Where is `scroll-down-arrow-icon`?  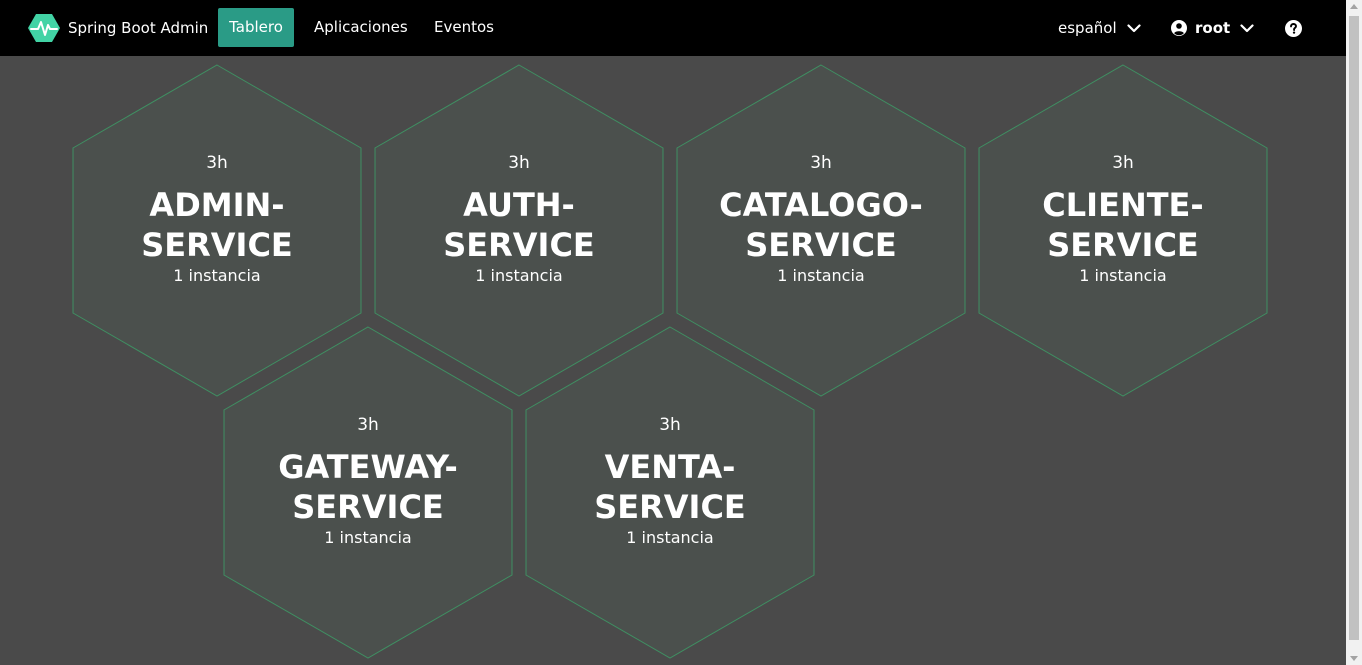
scroll-down-arrow-icon is located at coordinates (1354, 658).